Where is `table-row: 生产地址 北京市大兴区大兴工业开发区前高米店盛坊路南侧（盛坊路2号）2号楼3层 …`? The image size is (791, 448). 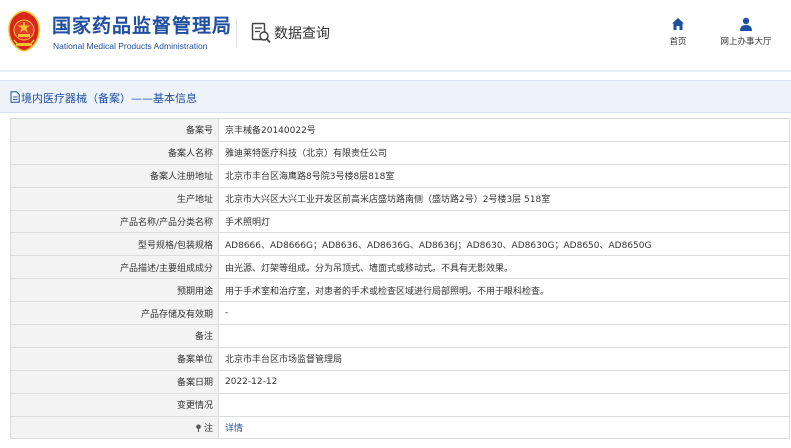
table-row: 生产地址 北京市大兴区大兴工业开发区前高米店盛坊路南侧（盛坊路2号）2号楼3层 … is located at coordinates (400, 198).